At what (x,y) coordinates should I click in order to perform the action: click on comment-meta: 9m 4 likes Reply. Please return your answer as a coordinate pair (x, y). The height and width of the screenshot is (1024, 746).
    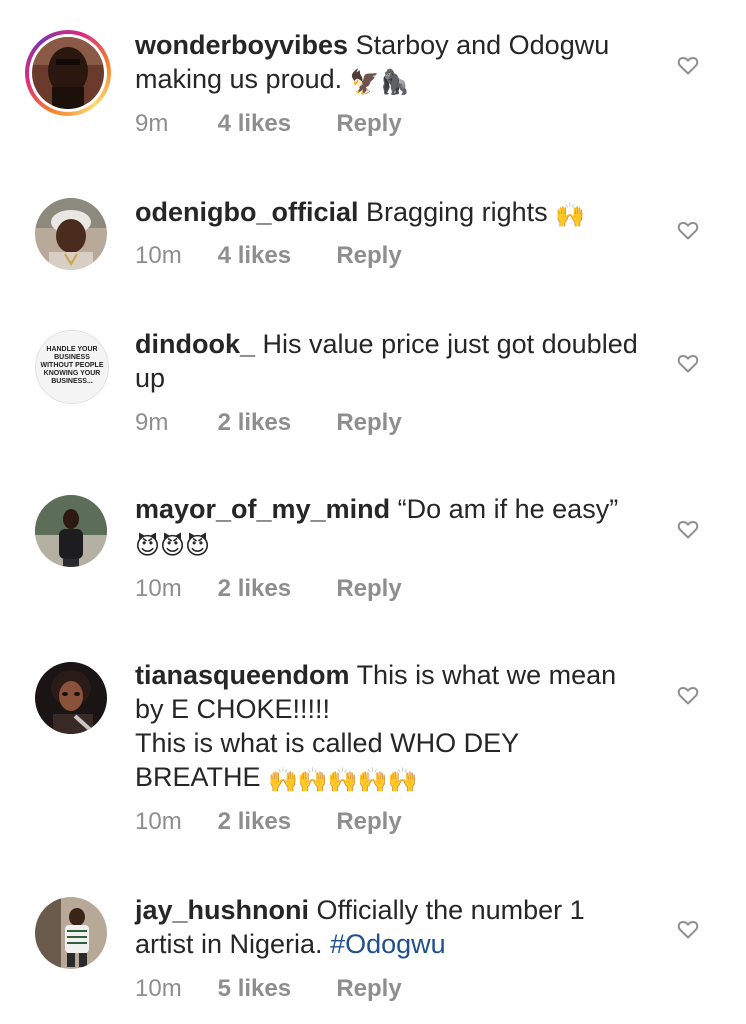
    Looking at the image, I should click on (268, 124).